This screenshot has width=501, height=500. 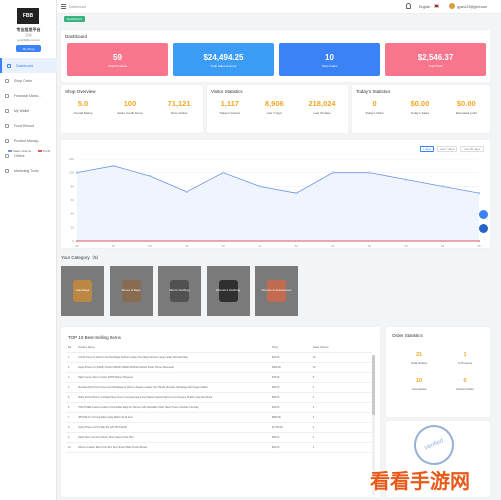 I want to click on category-item: Handbags, so click(x=82, y=291).